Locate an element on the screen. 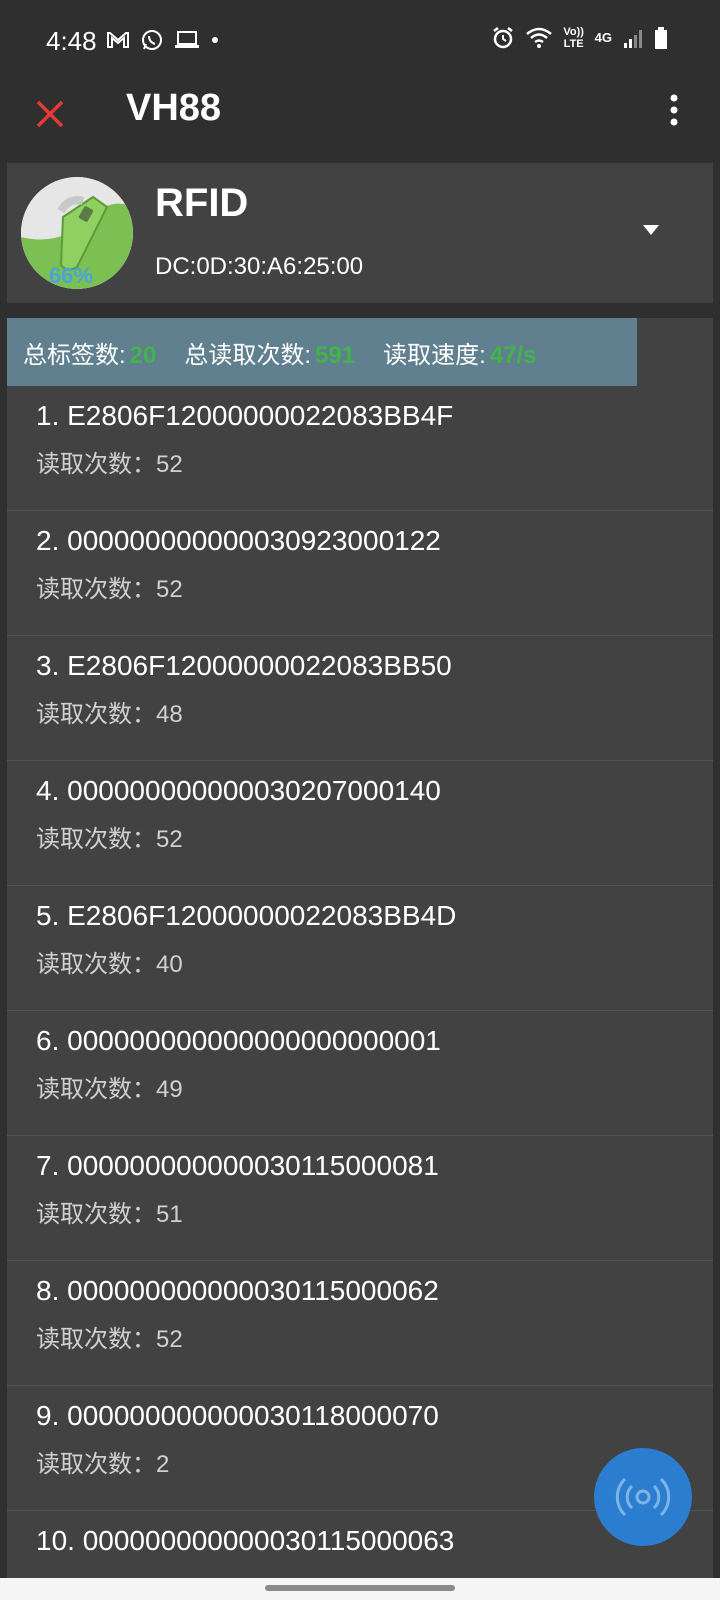 Image resolution: width=720 pixels, height=1600 pixels. more-vert-icon is located at coordinates (674, 110).